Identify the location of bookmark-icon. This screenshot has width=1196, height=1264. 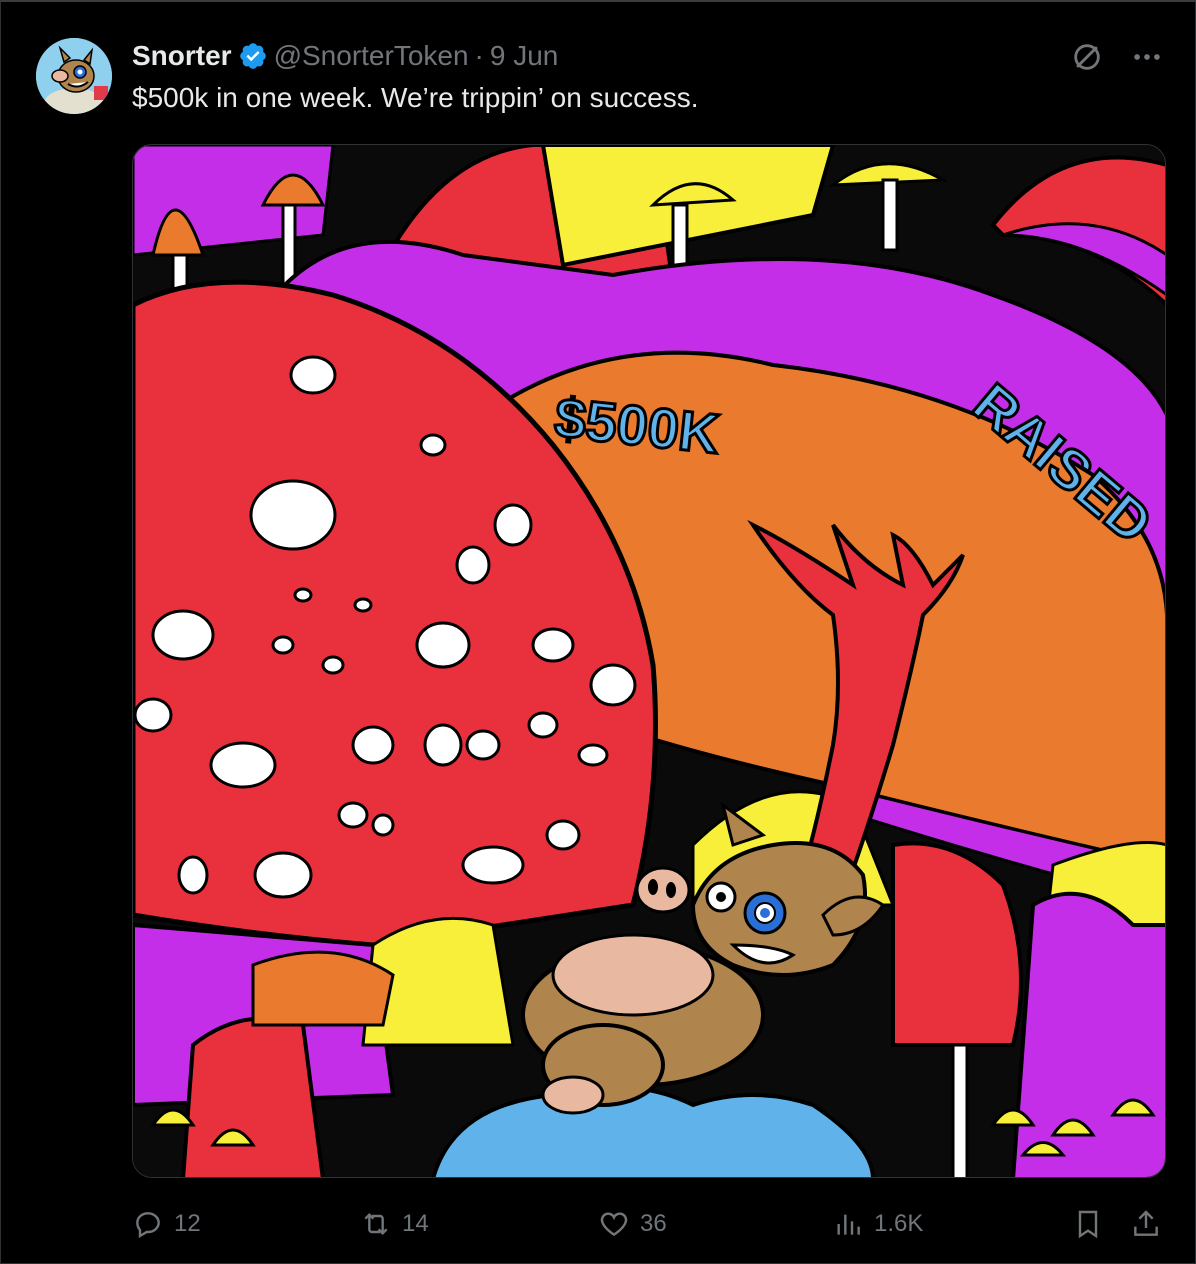
(1088, 1224).